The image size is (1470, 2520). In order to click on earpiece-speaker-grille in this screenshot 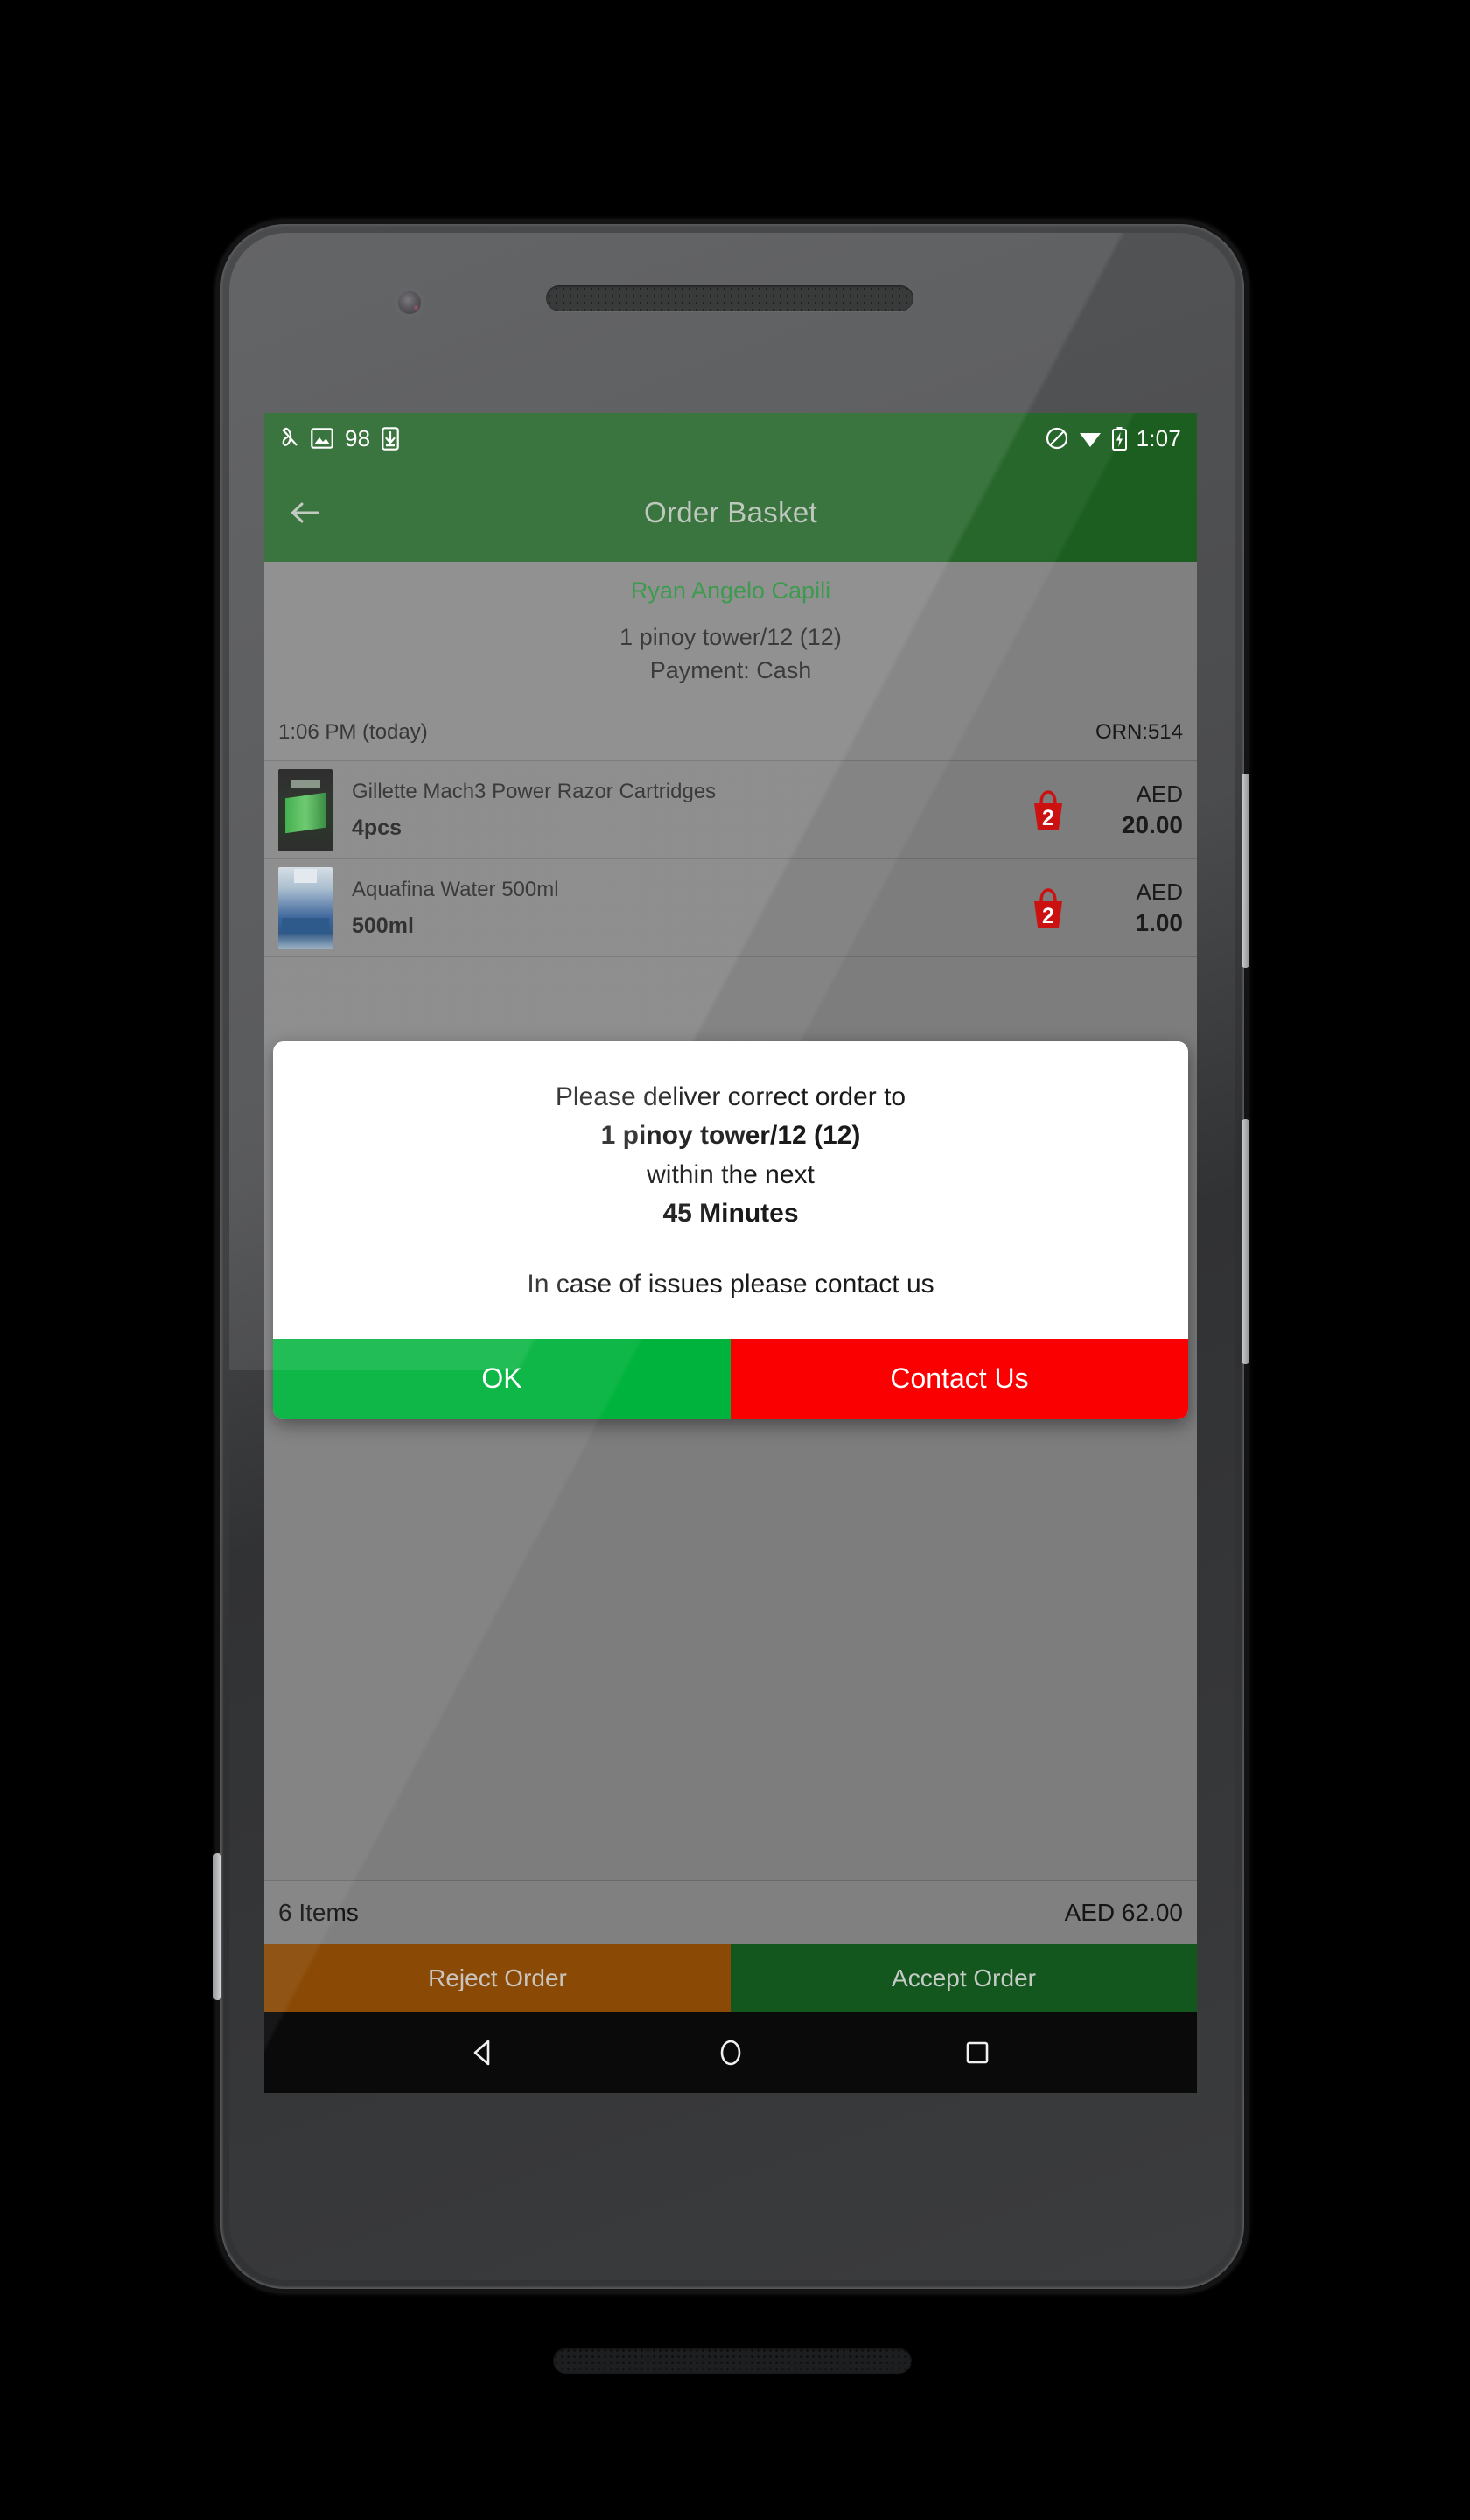, I will do `click(730, 298)`.